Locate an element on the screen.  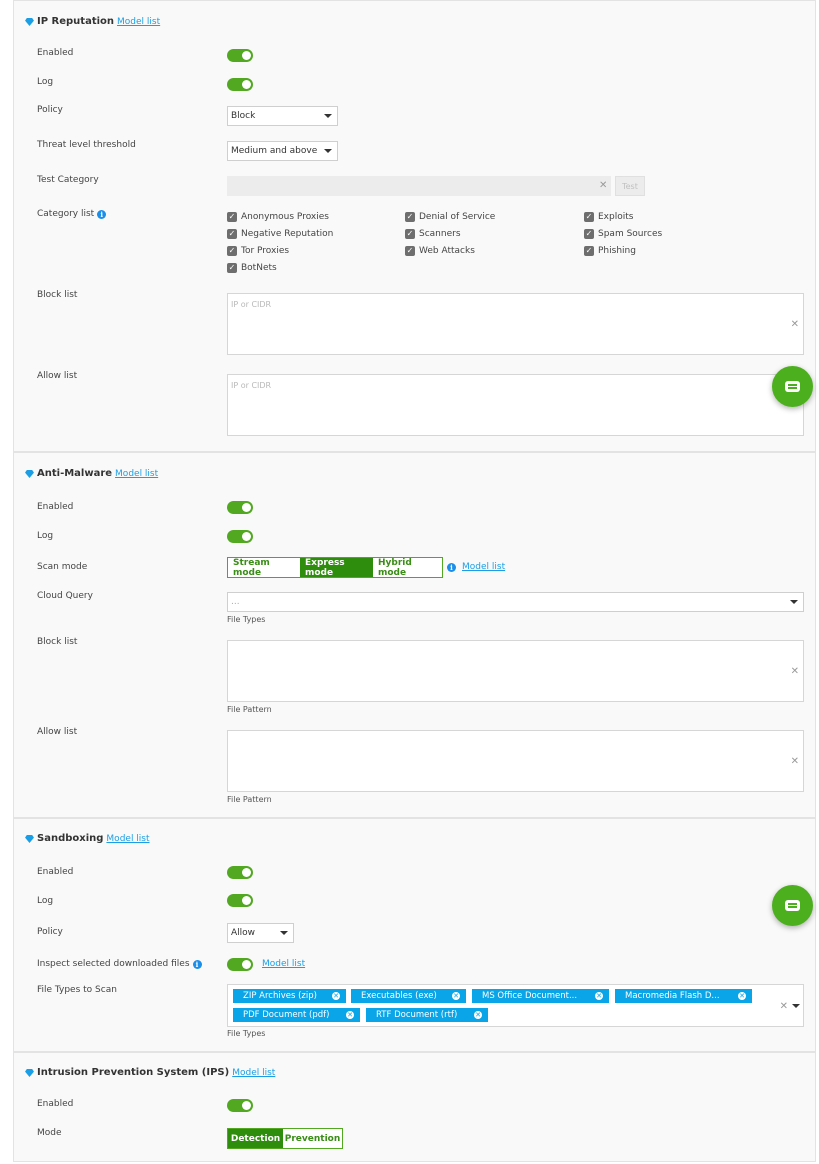
test-category-label: Test Category is located at coordinates (68, 180).